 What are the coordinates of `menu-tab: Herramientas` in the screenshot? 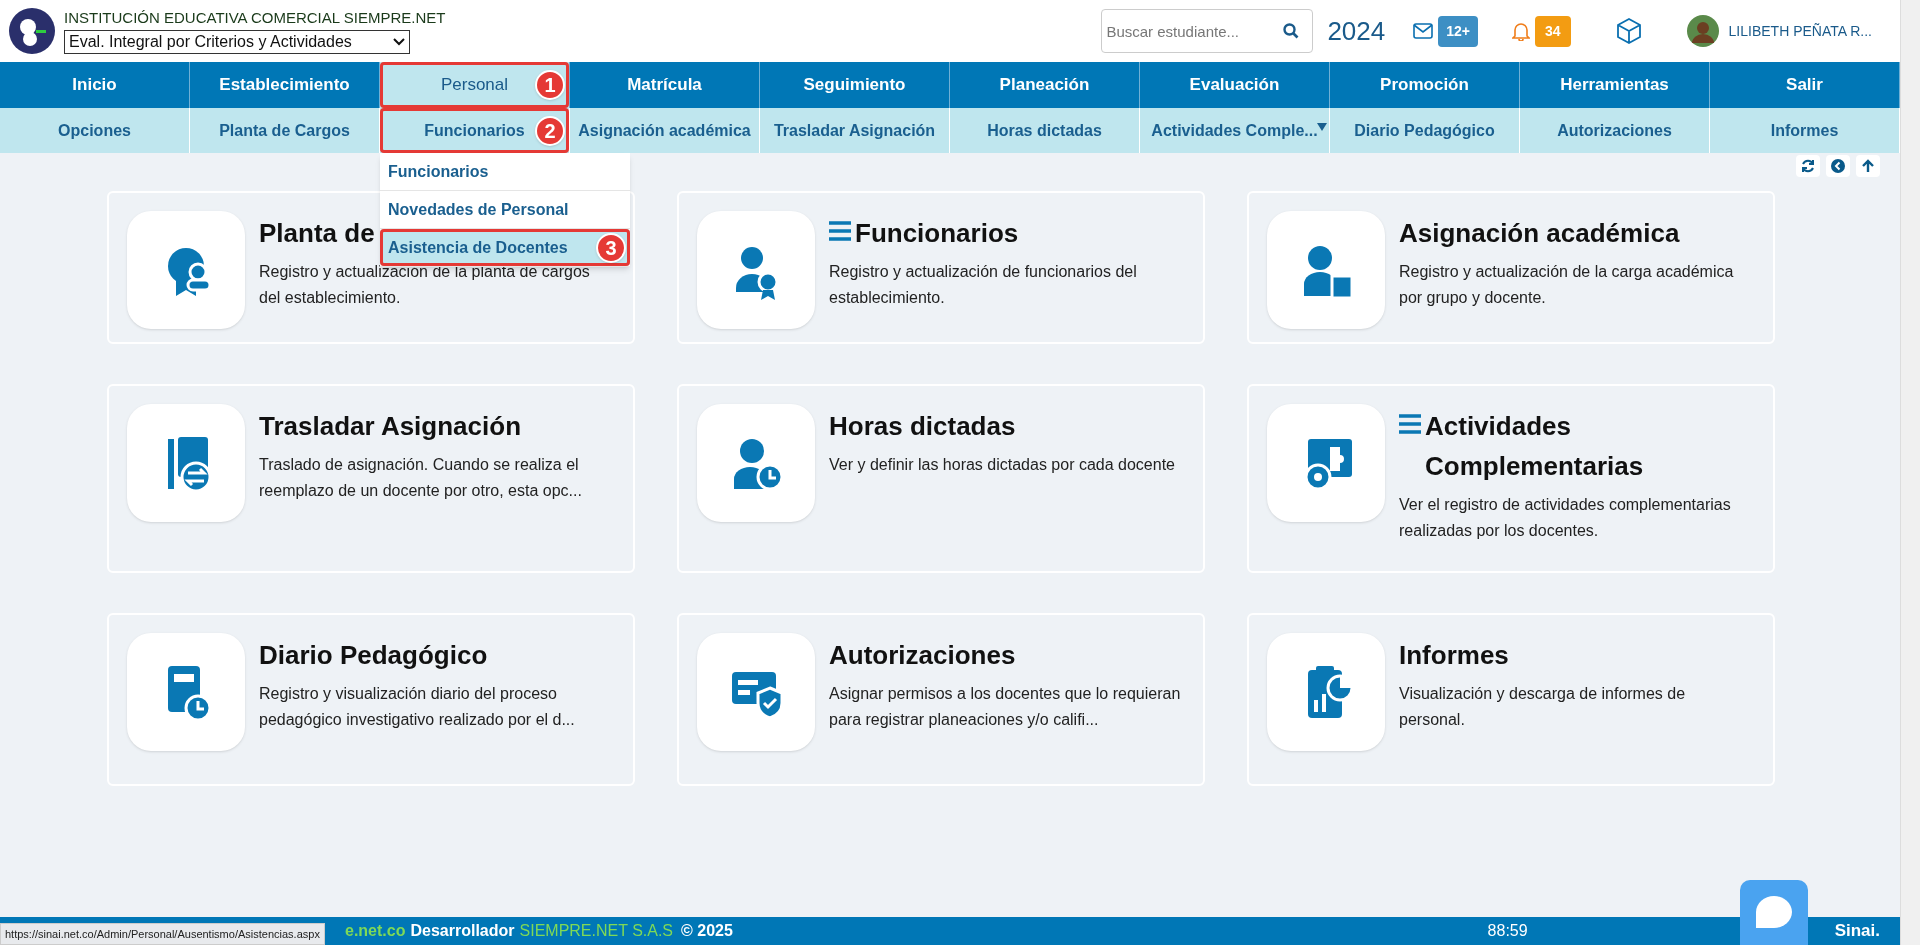 It's located at (1614, 85).